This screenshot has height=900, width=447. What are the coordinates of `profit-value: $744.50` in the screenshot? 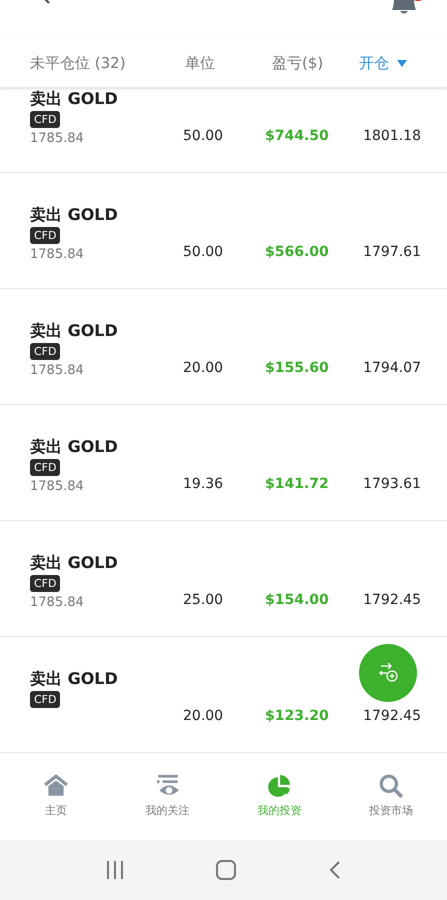 It's located at (297, 136).